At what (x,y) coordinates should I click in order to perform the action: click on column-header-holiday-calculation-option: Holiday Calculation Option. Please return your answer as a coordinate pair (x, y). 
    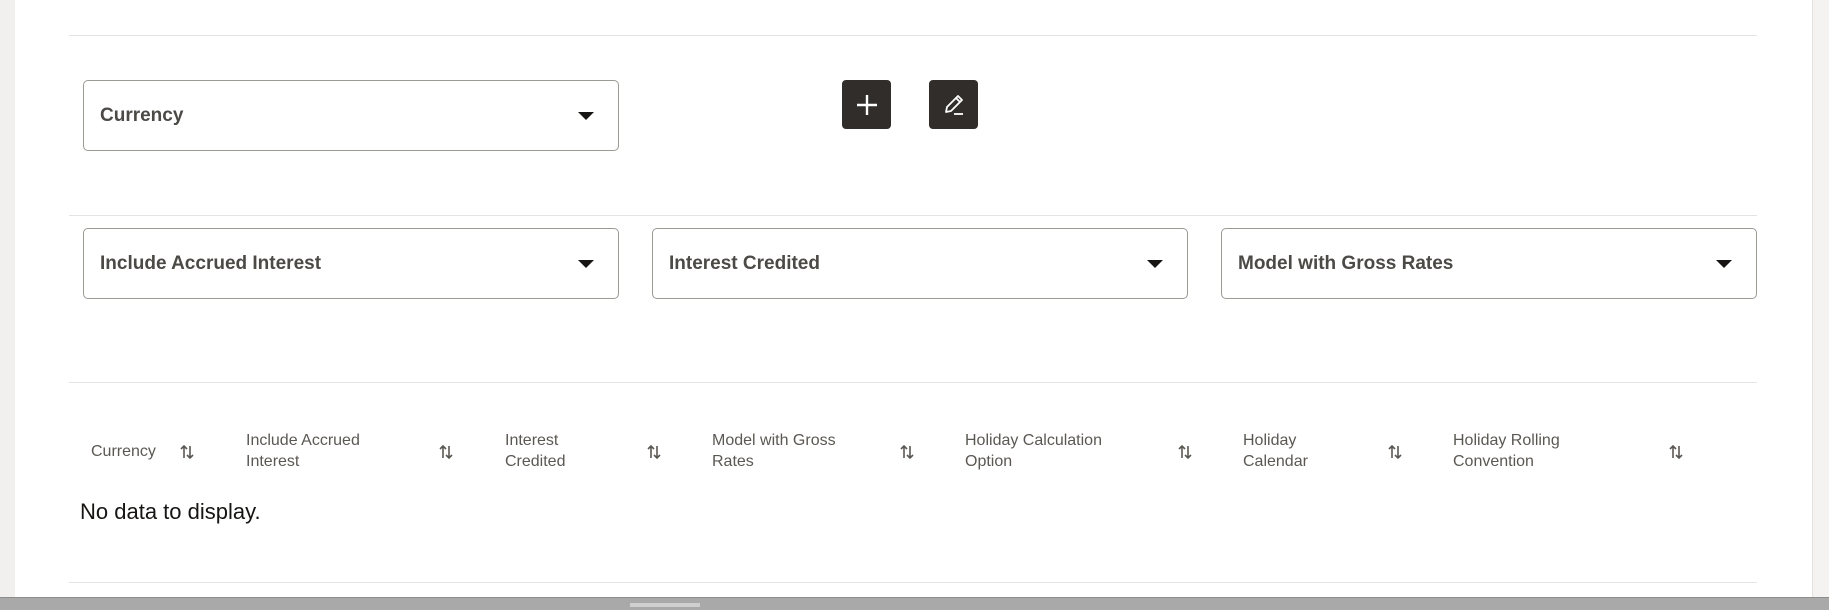
    Looking at the image, I should click on (1045, 451).